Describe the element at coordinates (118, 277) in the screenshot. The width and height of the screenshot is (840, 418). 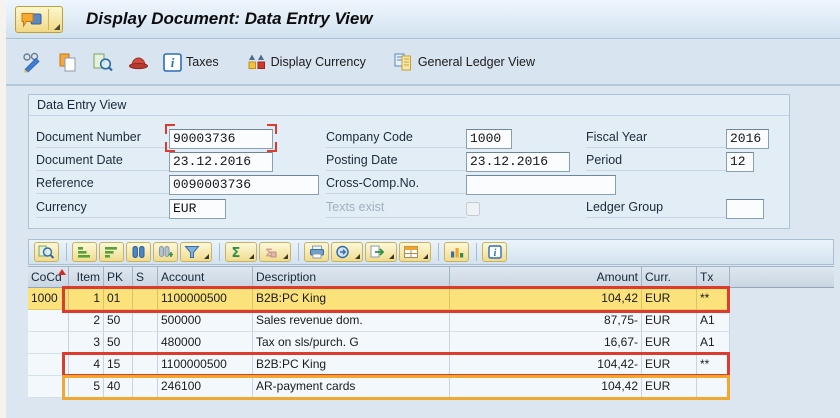
I see `column-header-pk: PK` at that location.